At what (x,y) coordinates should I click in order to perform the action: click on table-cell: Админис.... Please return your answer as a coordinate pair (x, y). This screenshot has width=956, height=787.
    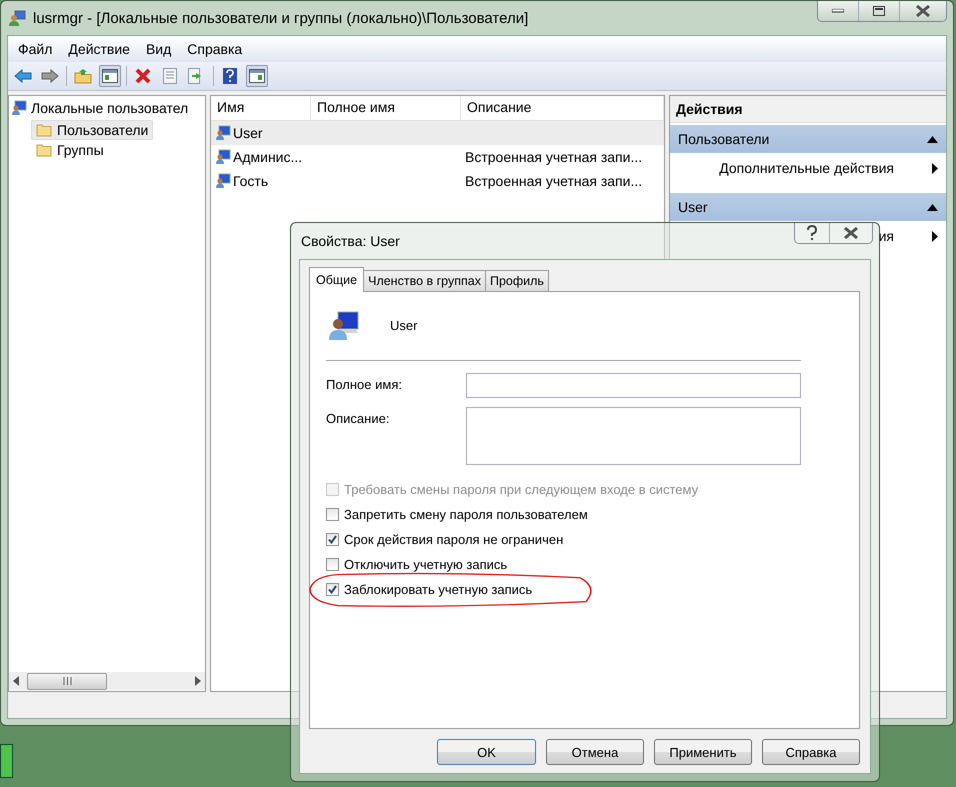
    Looking at the image, I should click on (267, 157).